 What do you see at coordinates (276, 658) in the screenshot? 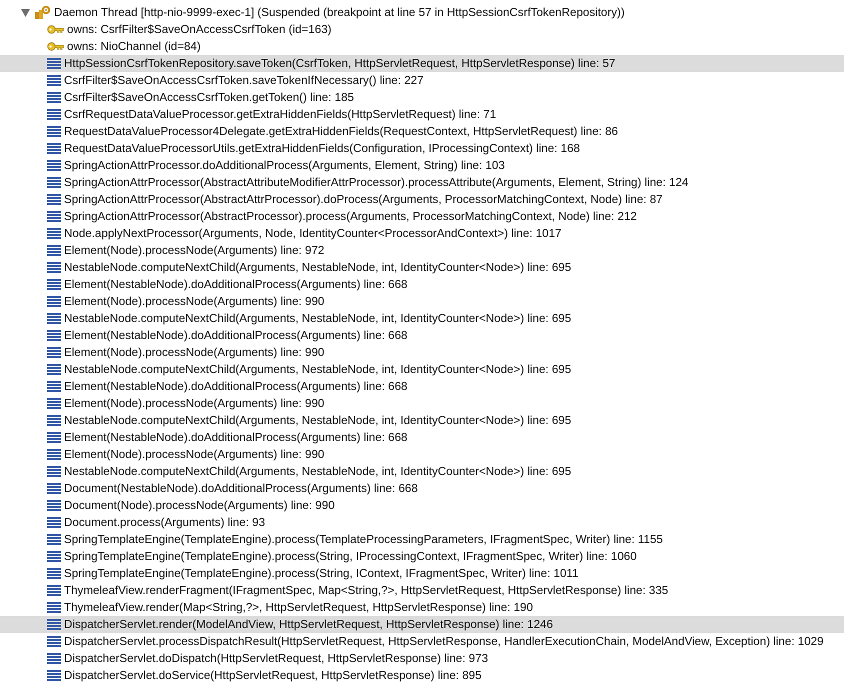
I see `stack-frame-label: DispatcherServlet.doDispatch(HttpServletRequest, HttpServletResponse) line: 973` at bounding box center [276, 658].